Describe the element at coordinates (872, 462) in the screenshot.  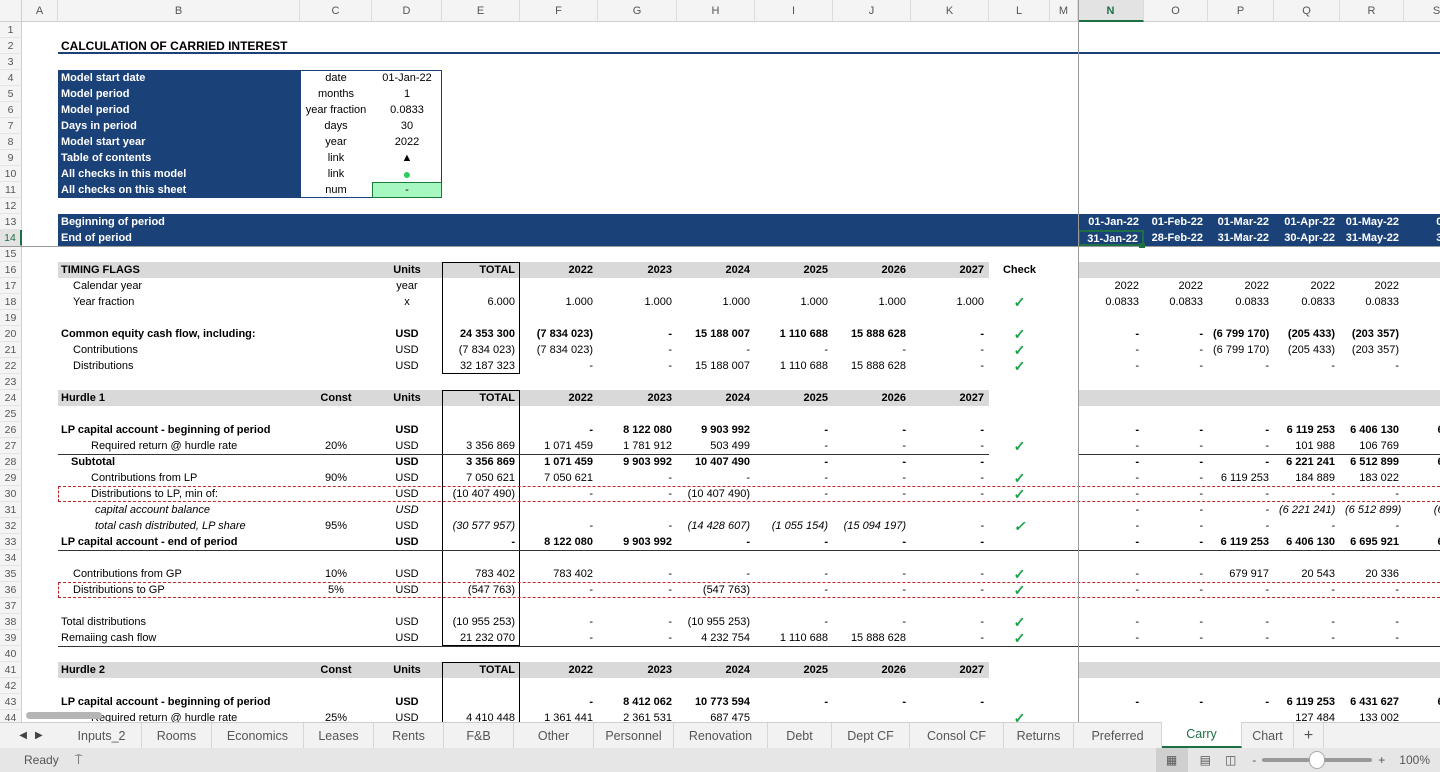
I see `cell-j28: -` at that location.